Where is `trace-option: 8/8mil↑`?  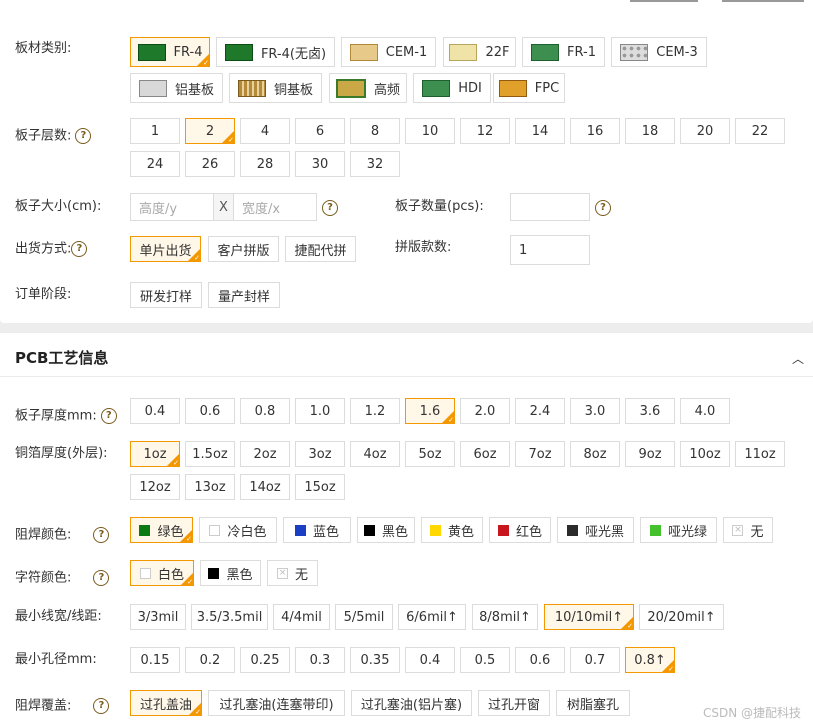
trace-option: 8/8mil↑ is located at coordinates (505, 617).